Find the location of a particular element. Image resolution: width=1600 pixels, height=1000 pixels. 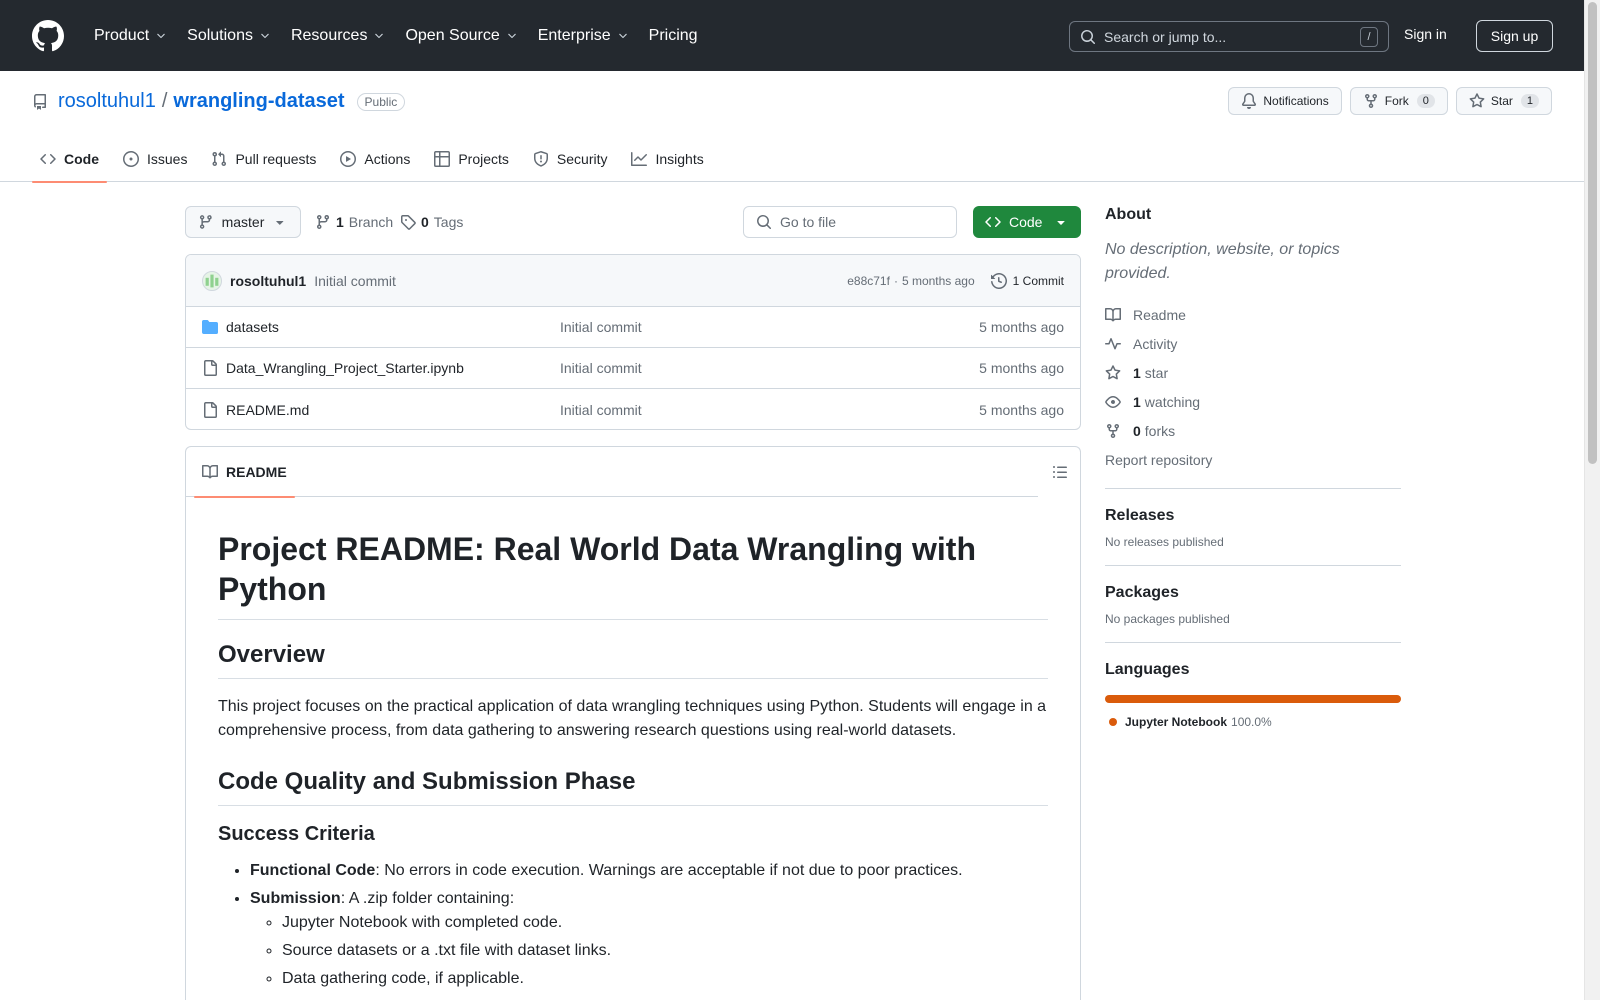

tab-code: Code is located at coordinates (69, 159).